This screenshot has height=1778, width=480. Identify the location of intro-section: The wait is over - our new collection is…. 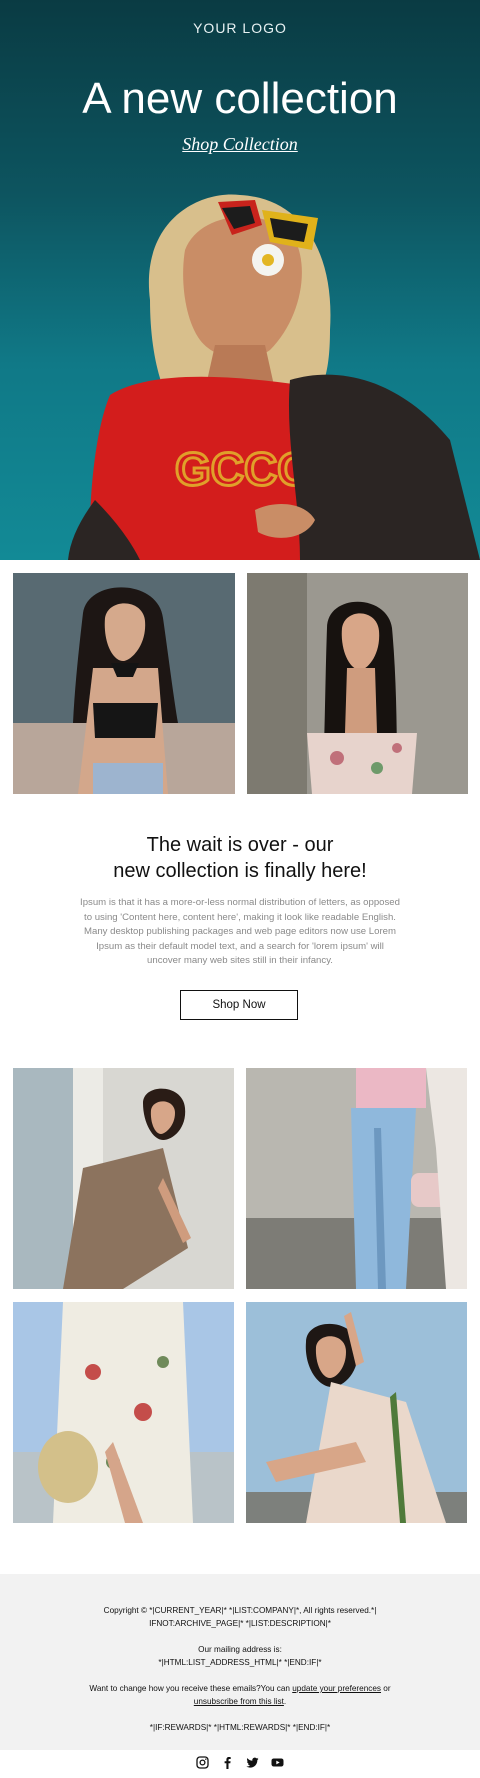
(240, 900).